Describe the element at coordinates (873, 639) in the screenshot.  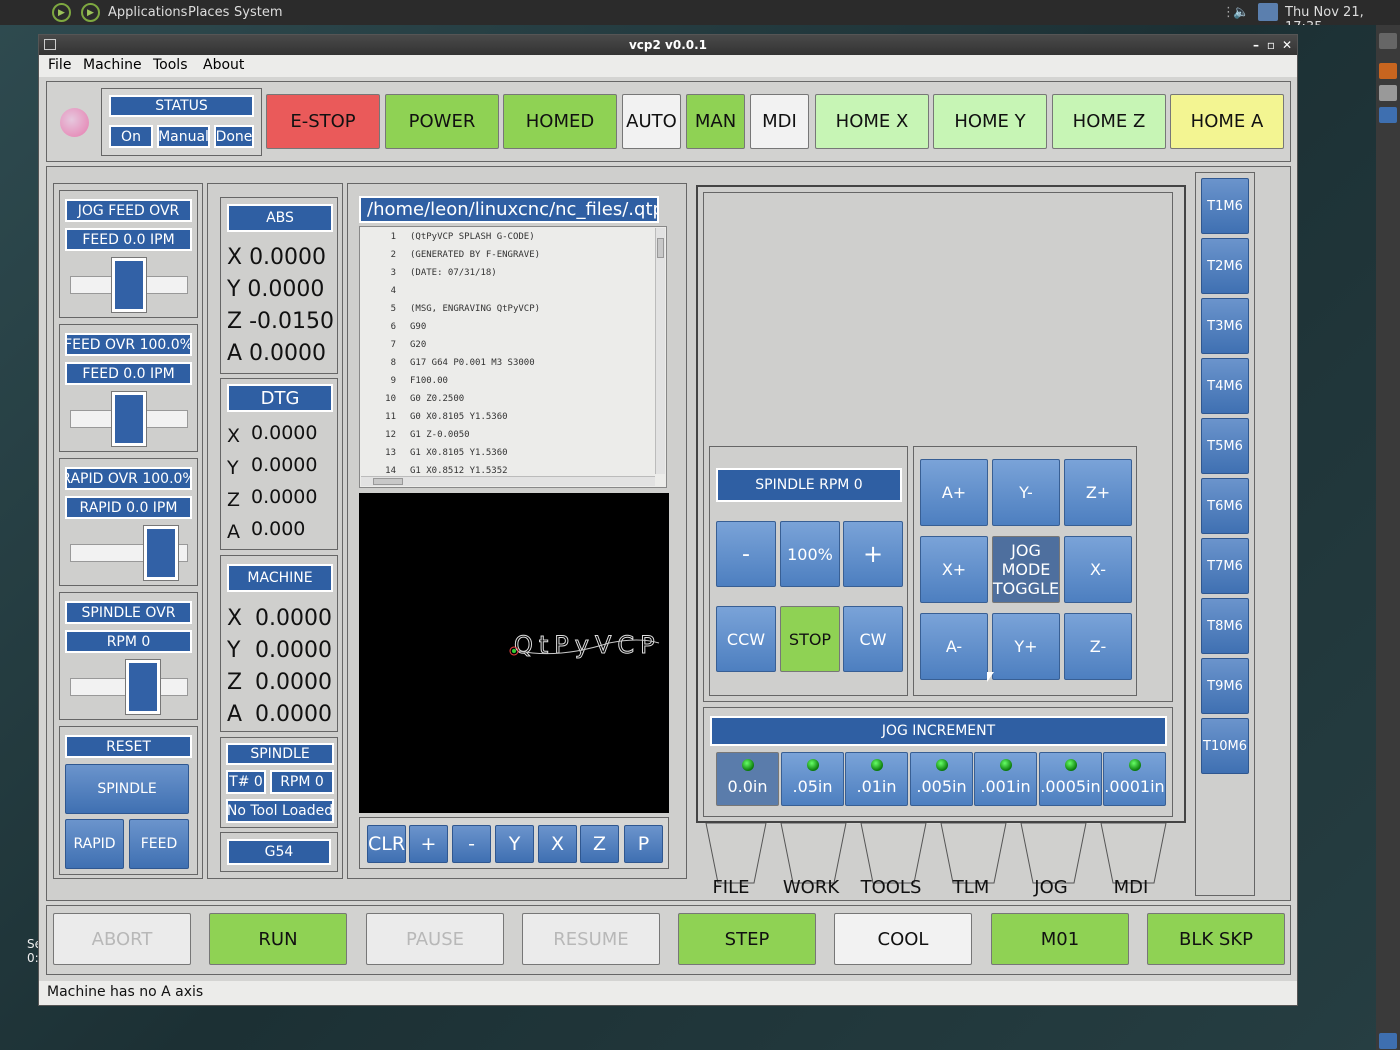
I see `spindle-cw-button: CW` at that location.